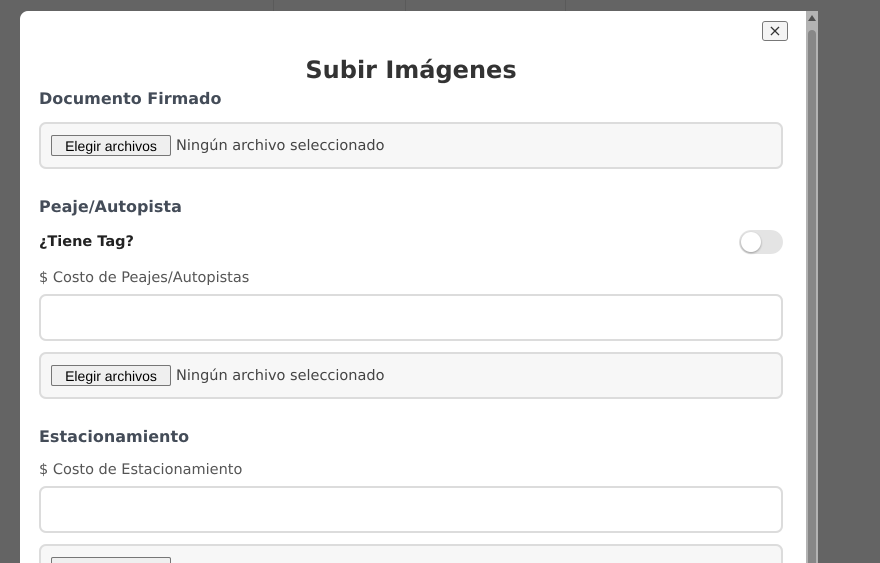 This screenshot has width=880, height=563. Describe the element at coordinates (141, 470) in the screenshot. I see `field-label: $ Costo de Estacionamiento` at that location.